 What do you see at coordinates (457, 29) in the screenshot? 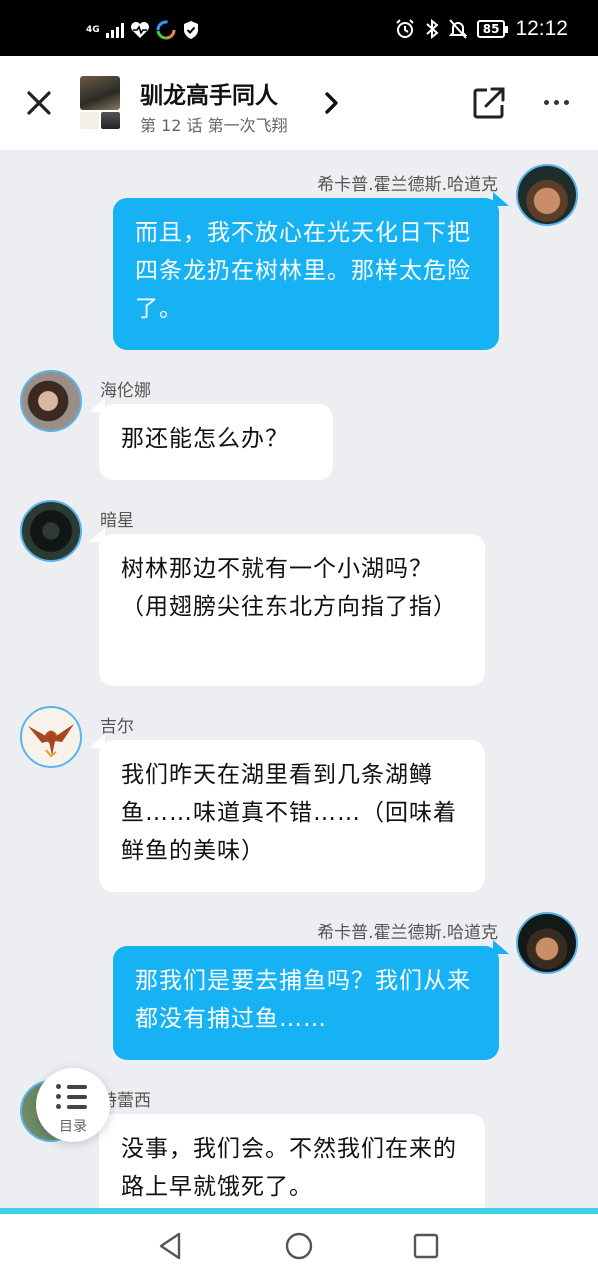
I see `mute-bell-icon` at bounding box center [457, 29].